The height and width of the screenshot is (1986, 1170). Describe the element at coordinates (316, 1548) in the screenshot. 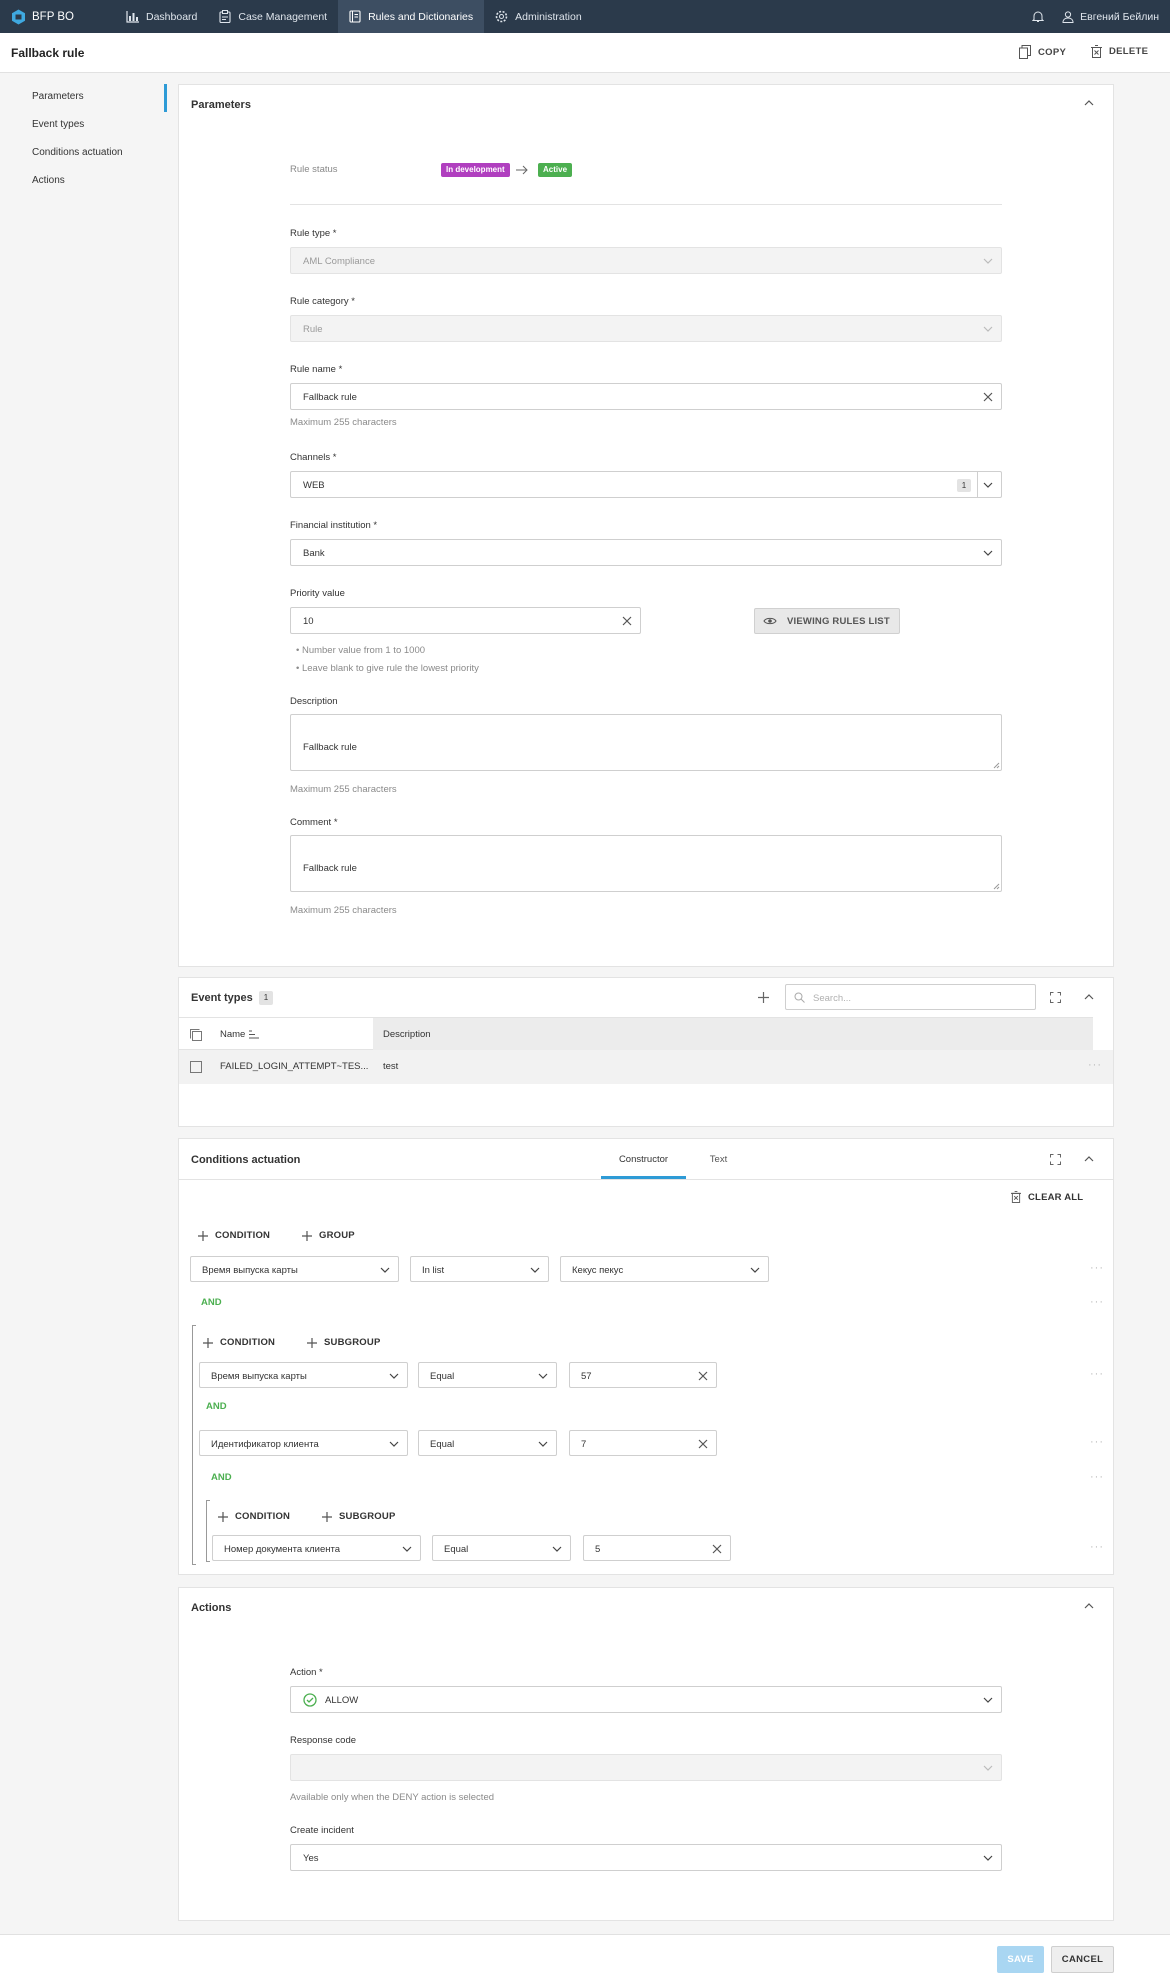

I see `condition-field-select: Номер документа клиента` at that location.